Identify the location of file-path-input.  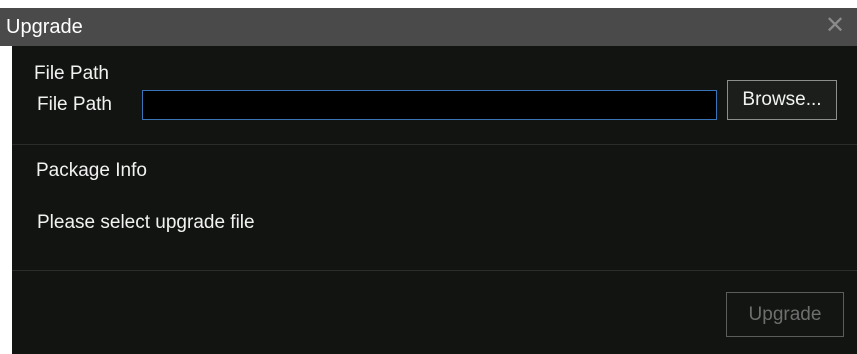
(429, 105).